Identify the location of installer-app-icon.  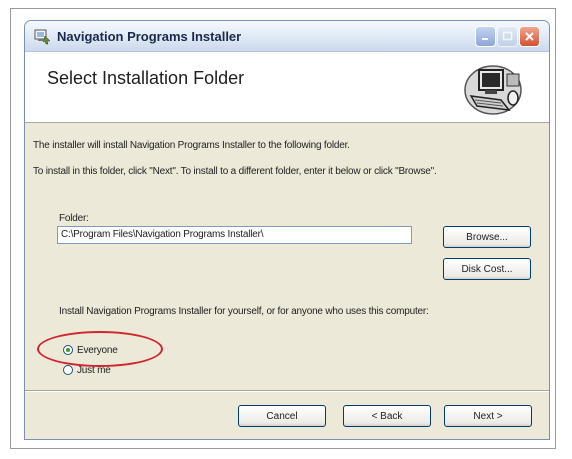
(42, 37).